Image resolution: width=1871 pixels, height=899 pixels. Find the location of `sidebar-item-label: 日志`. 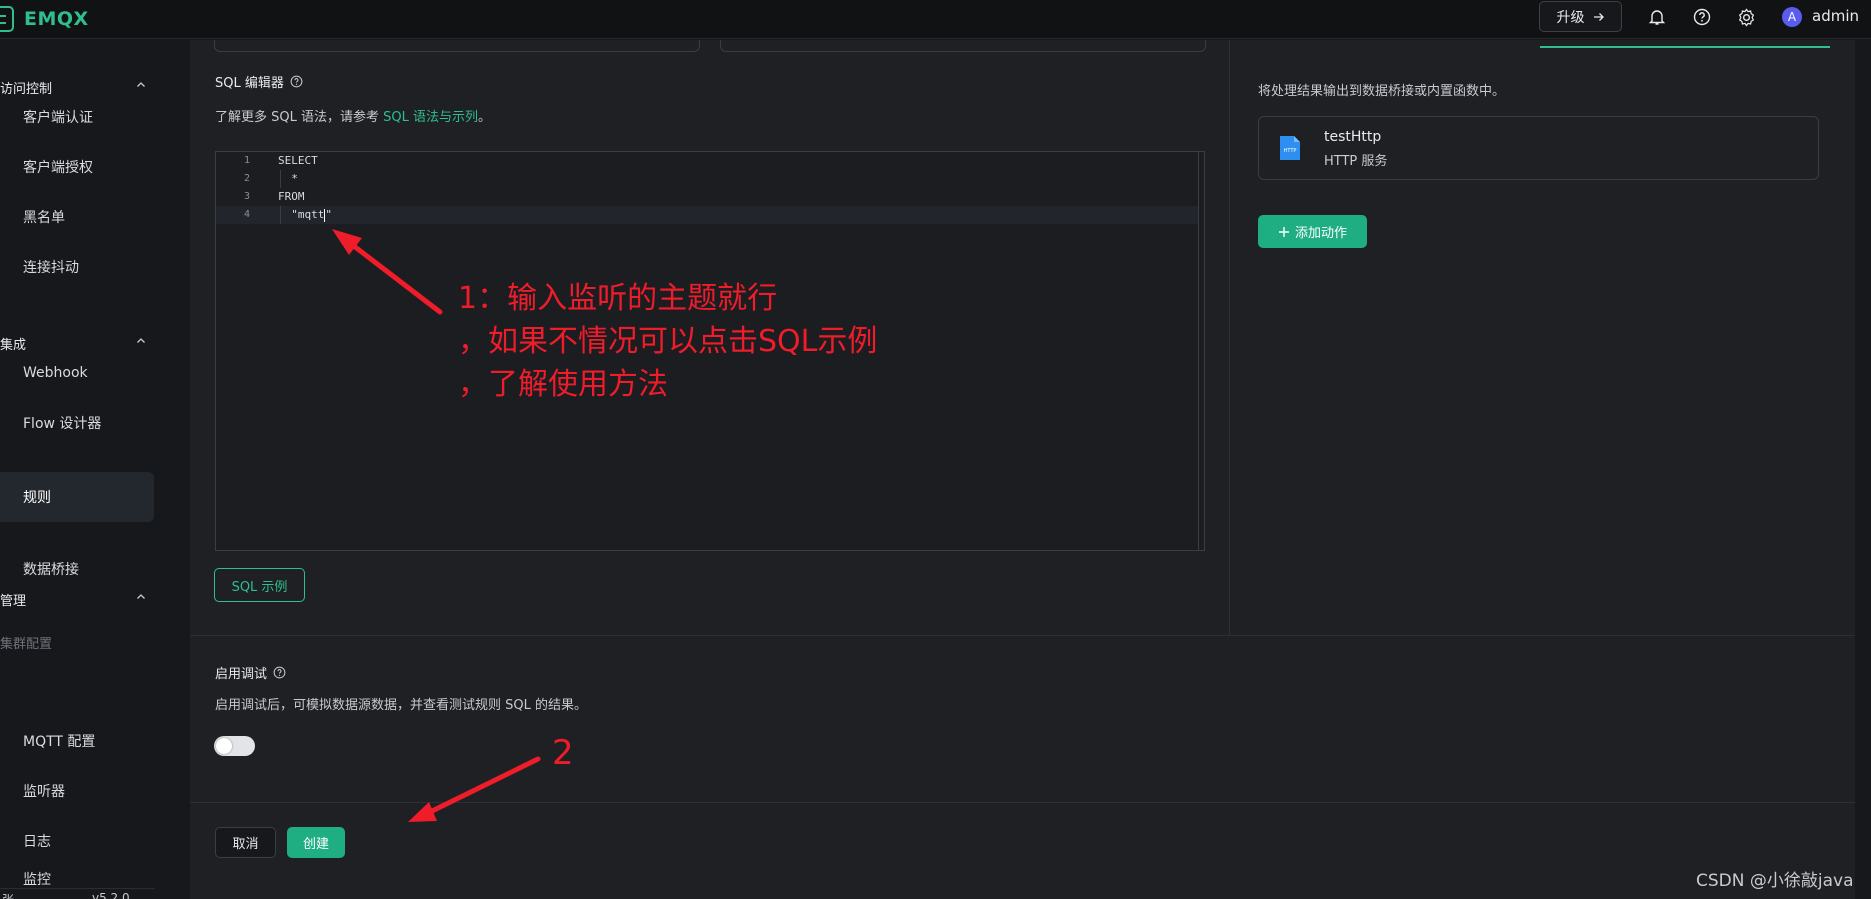

sidebar-item-label: 日志 is located at coordinates (37, 842).